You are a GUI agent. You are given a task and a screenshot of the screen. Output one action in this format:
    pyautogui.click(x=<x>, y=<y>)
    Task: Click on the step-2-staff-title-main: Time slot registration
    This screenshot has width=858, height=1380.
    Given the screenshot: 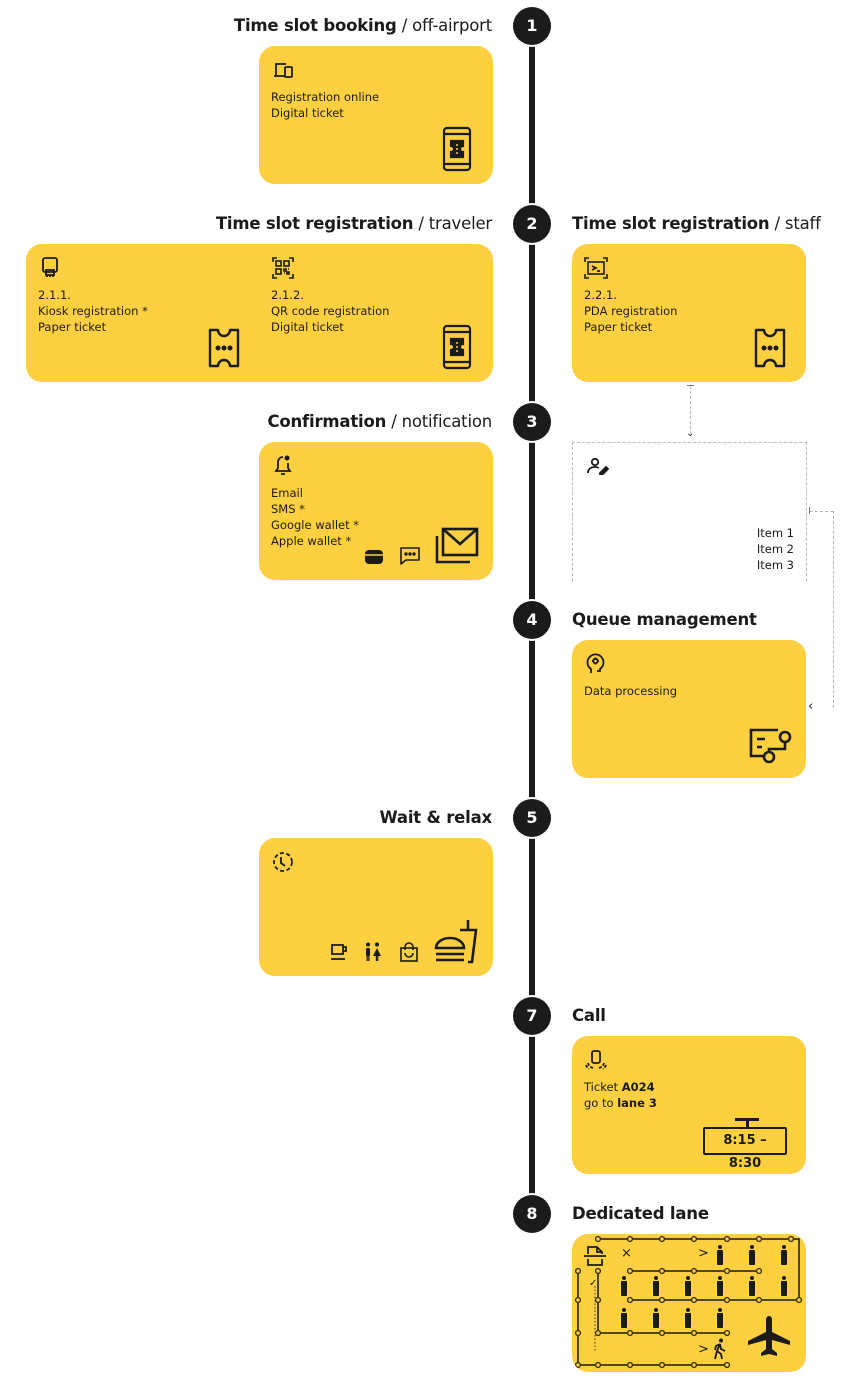 What is the action you would take?
    pyautogui.click(x=671, y=223)
    